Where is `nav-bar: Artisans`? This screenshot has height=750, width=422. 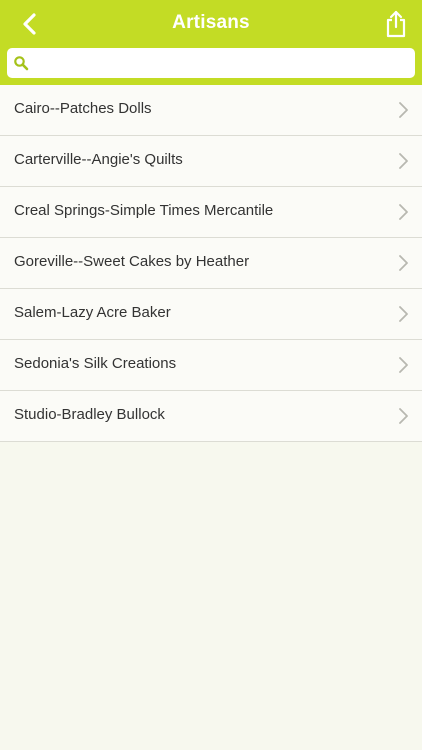 nav-bar: Artisans is located at coordinates (211, 42).